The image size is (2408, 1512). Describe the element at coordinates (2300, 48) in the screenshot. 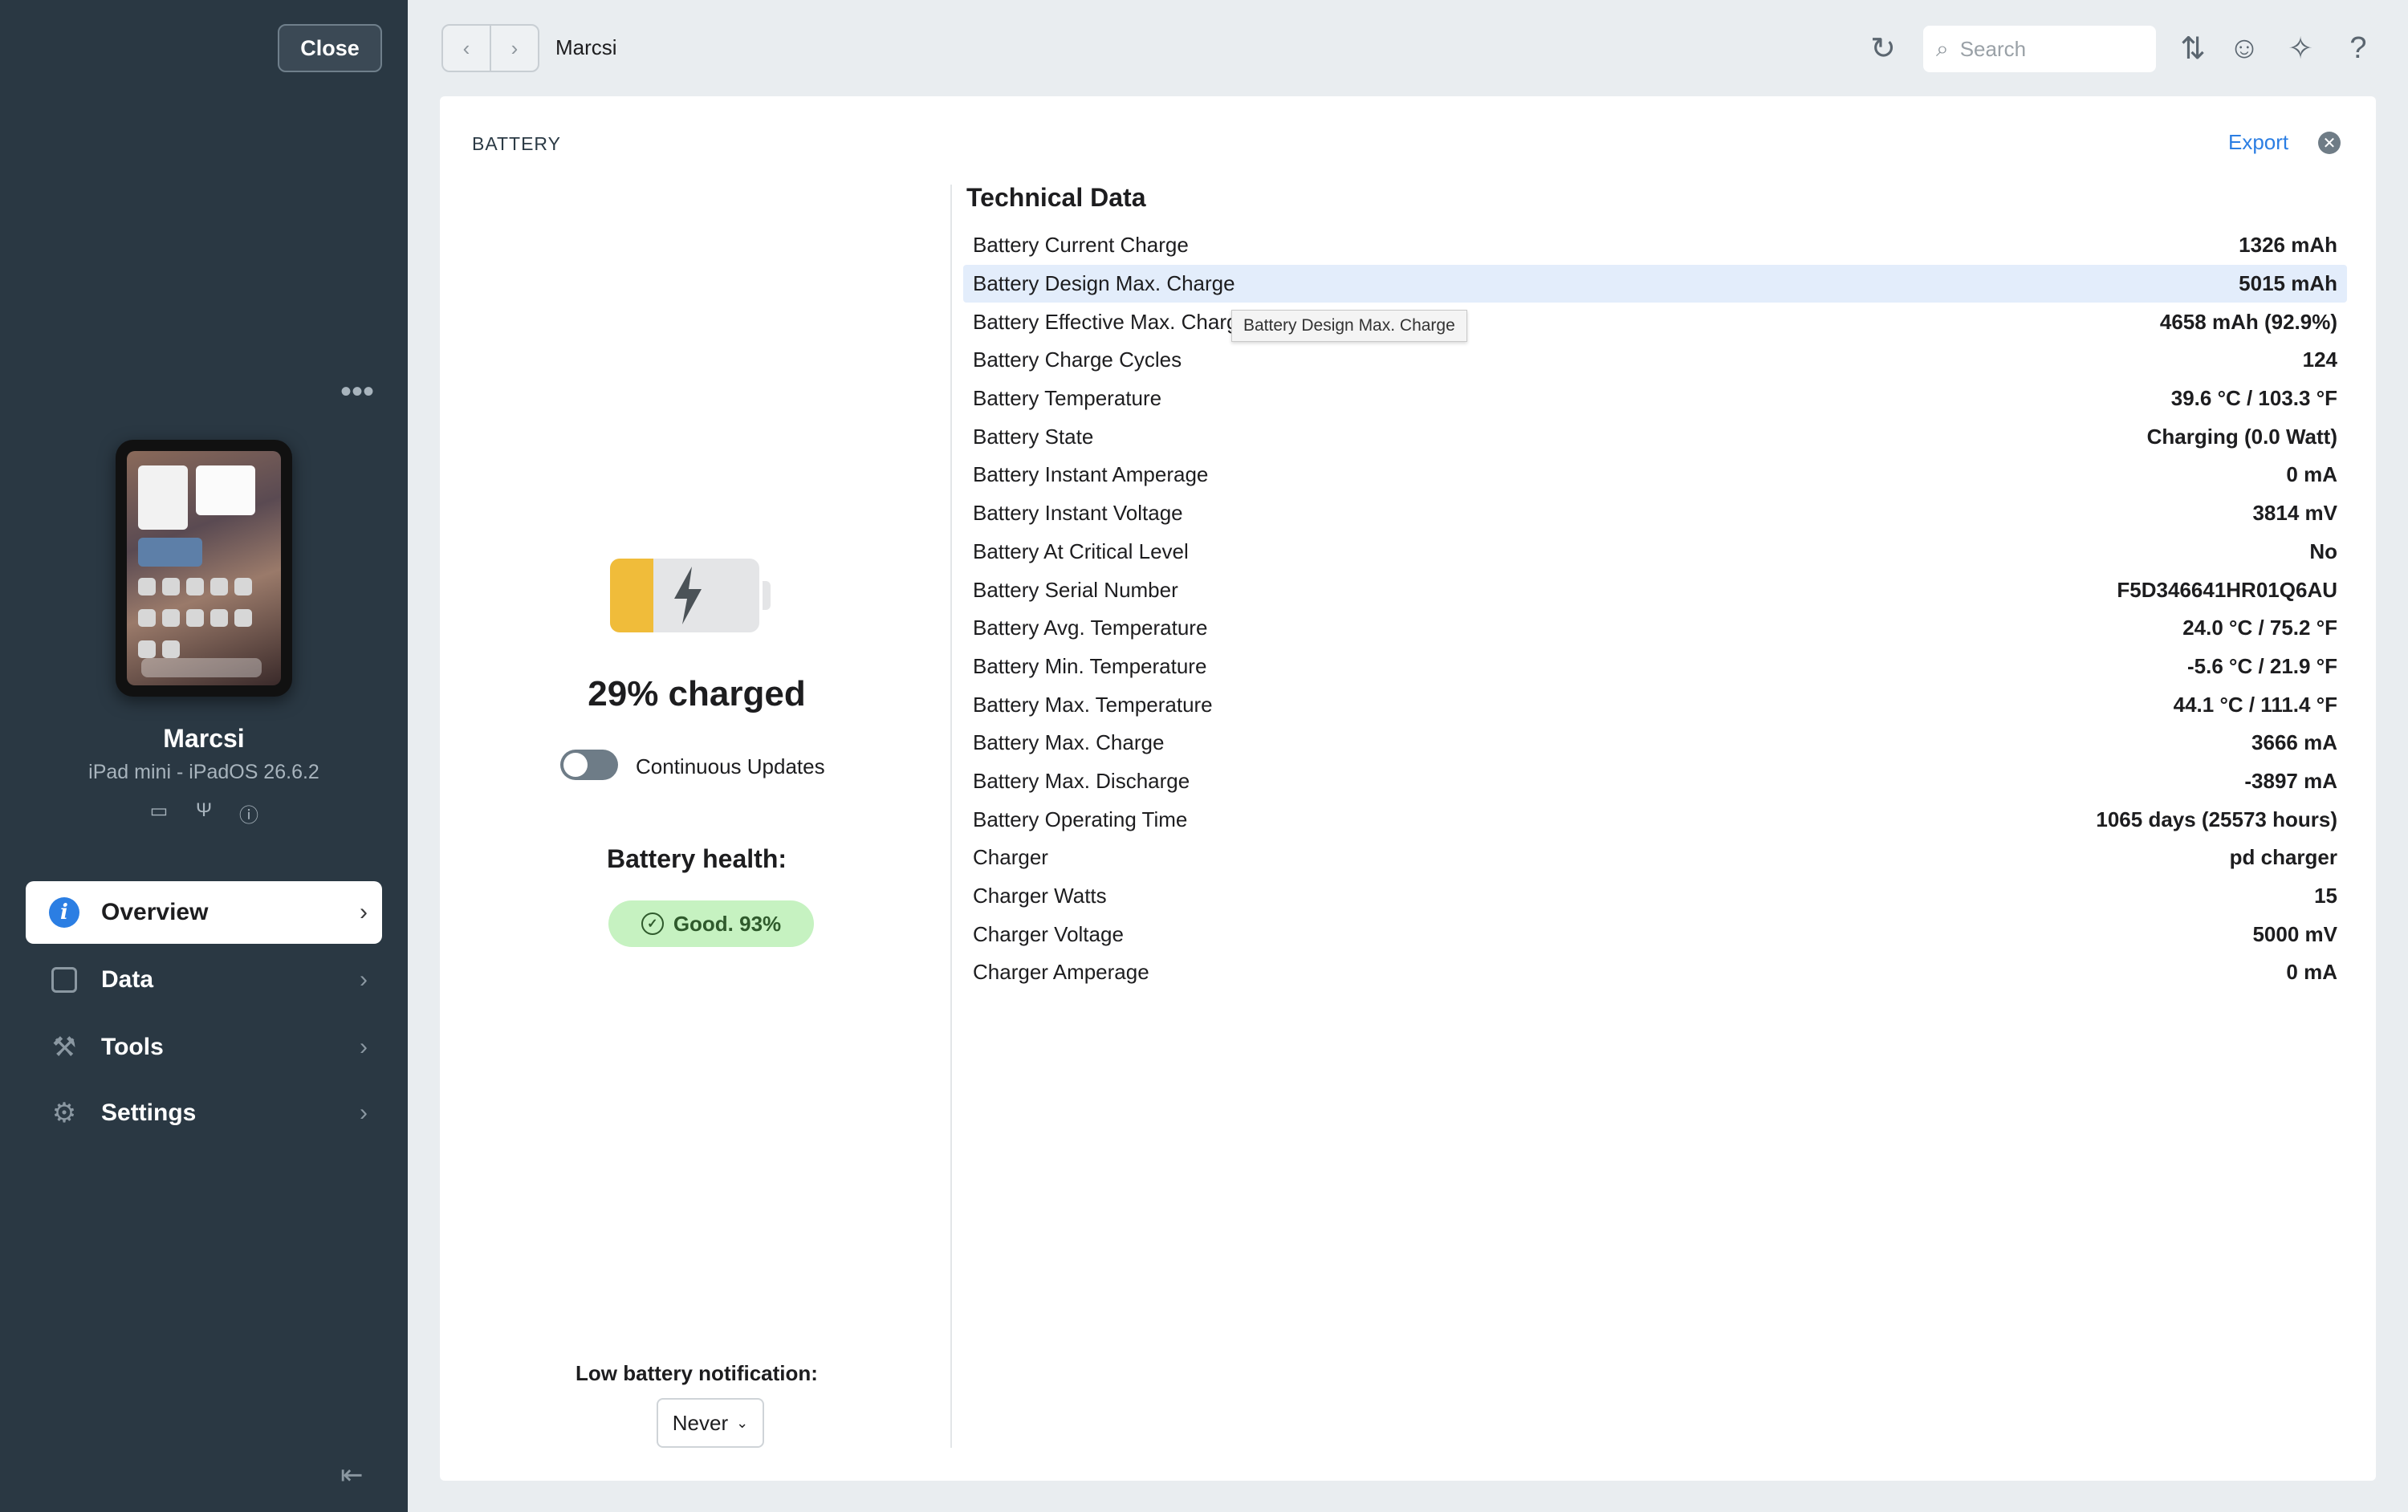

I see `sparkle-icon: ✧` at that location.